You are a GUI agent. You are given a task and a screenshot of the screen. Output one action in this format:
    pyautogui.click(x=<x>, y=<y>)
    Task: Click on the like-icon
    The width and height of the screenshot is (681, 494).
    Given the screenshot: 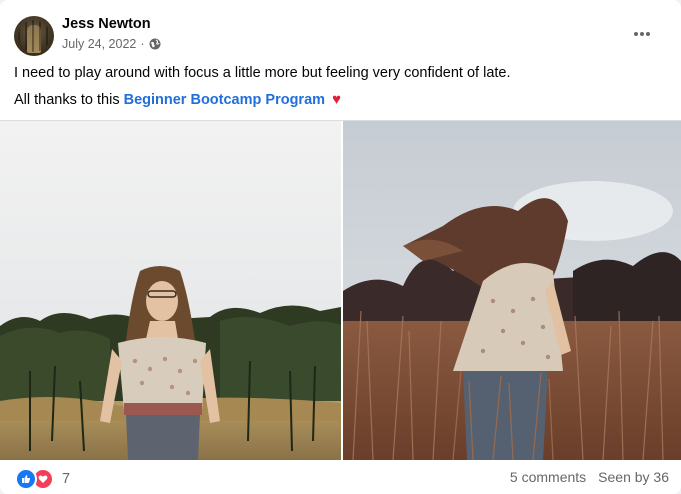 What is the action you would take?
    pyautogui.click(x=26, y=479)
    